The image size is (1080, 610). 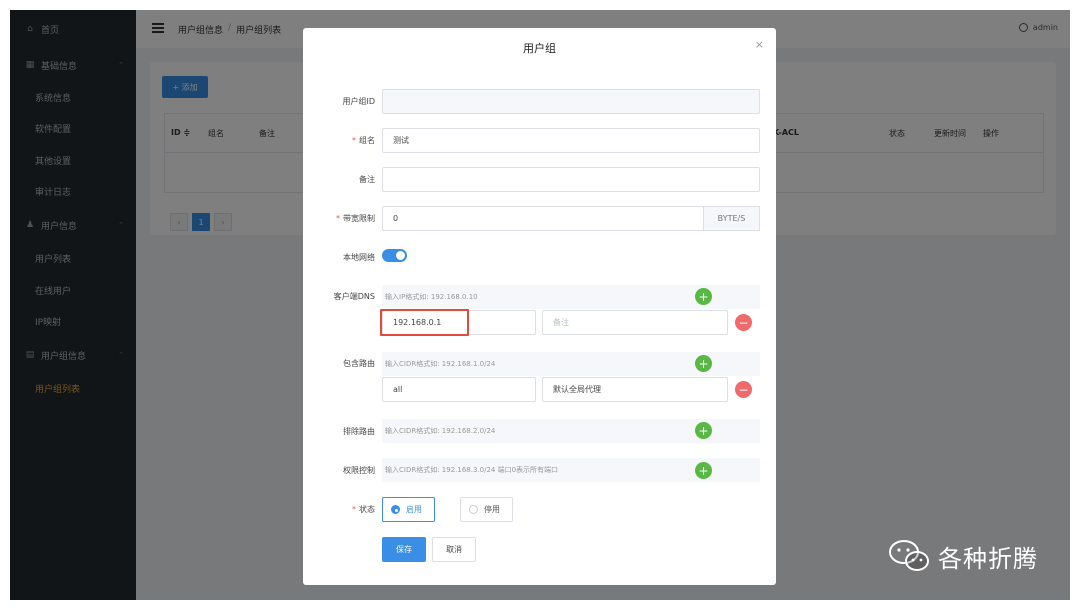 I want to click on local-net-label: 本地网络, so click(x=359, y=257).